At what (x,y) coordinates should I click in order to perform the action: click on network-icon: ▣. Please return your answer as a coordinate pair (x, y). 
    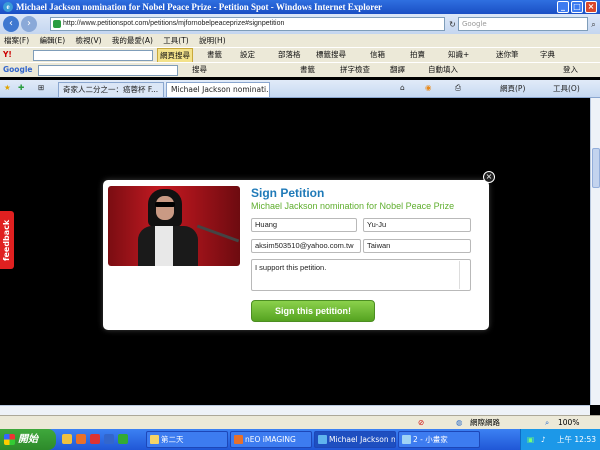
    Looking at the image, I should click on (530, 439).